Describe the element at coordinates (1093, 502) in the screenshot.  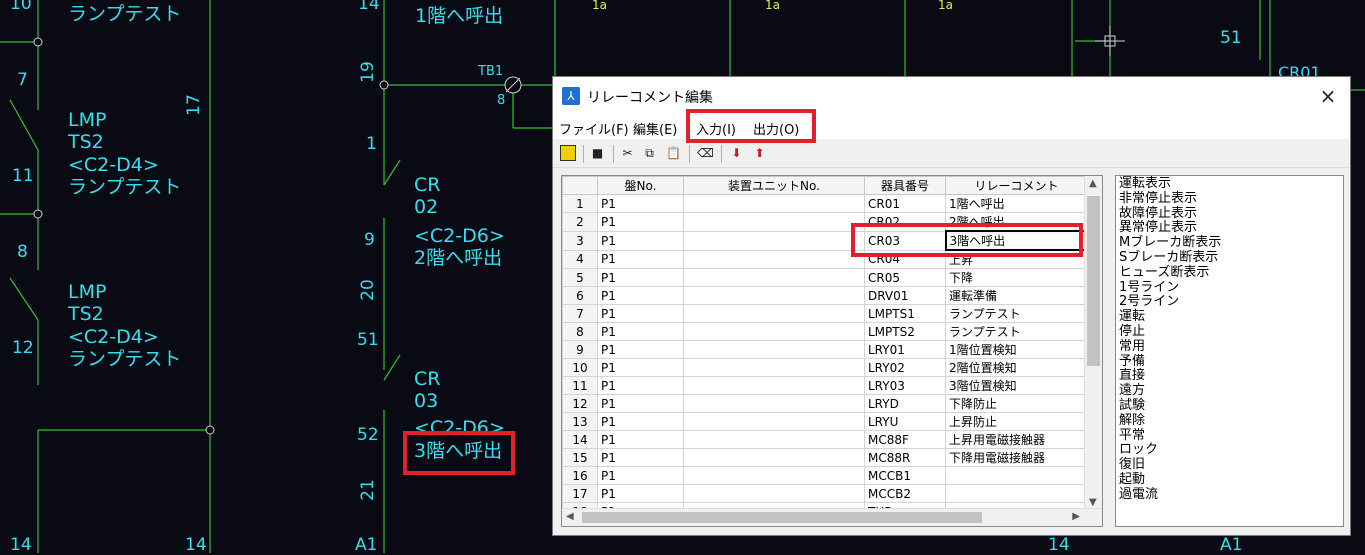
I see `scroll-down-icon: ▼` at that location.